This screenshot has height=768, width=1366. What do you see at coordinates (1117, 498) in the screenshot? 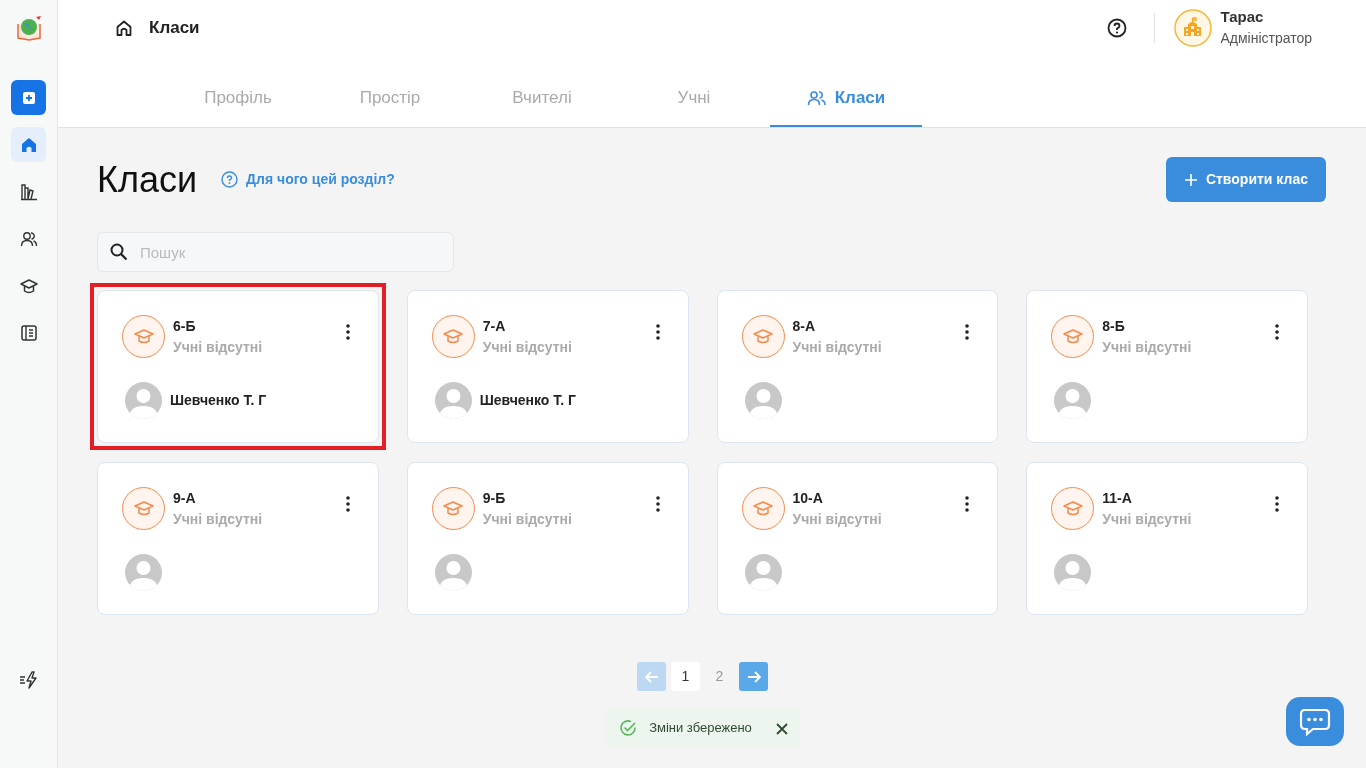
I see `class-name: 11-А` at bounding box center [1117, 498].